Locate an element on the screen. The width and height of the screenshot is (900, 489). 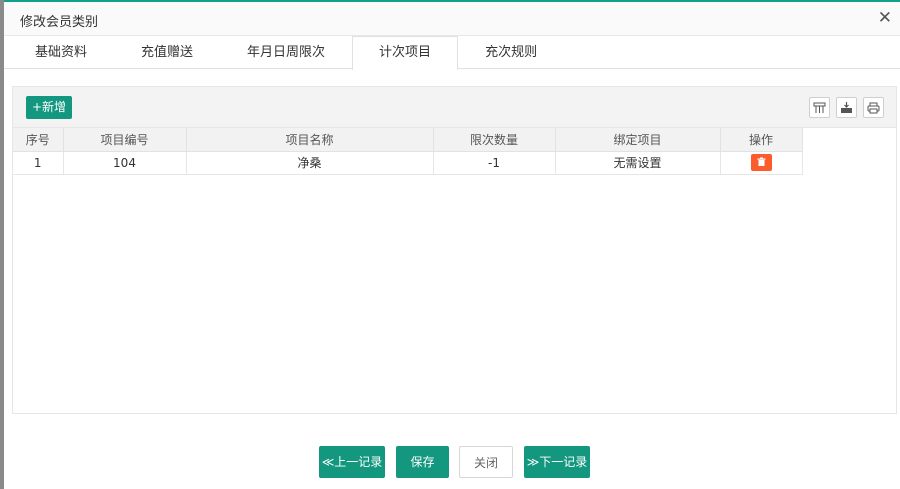
close-icon: ✕ is located at coordinates (885, 18).